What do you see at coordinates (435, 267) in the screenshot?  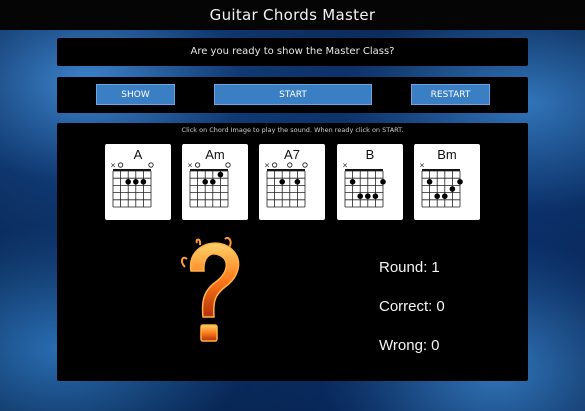 I see `round-value: 1` at bounding box center [435, 267].